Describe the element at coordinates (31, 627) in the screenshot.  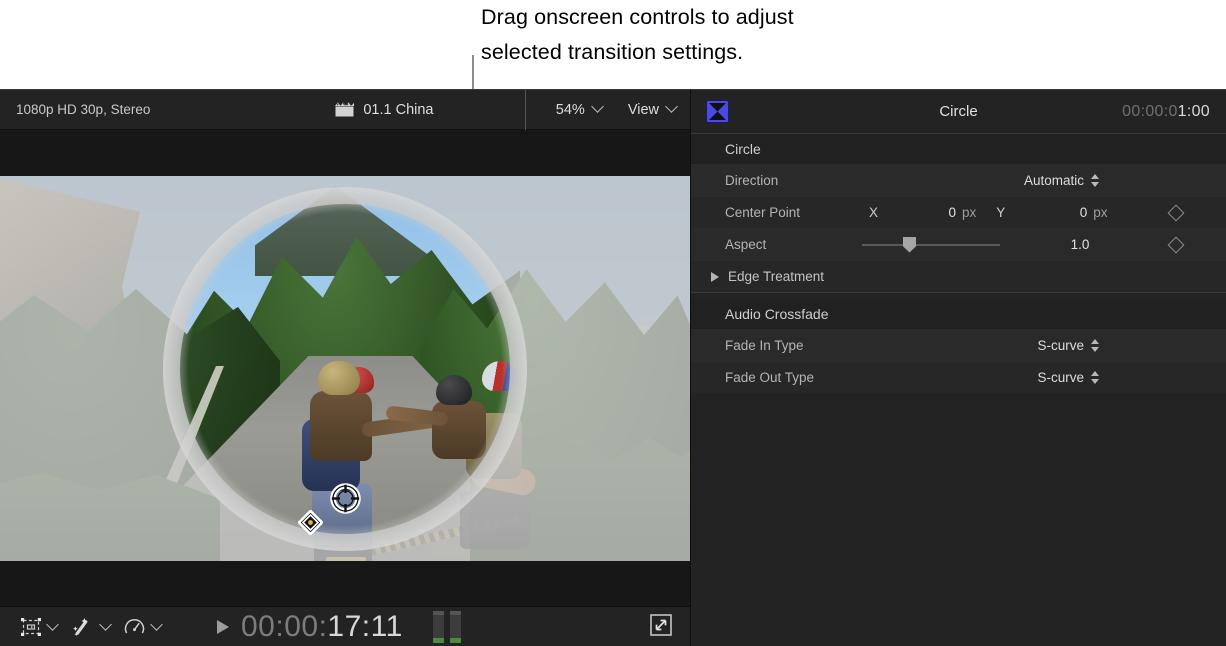
I see `transform-tool-icon` at that location.